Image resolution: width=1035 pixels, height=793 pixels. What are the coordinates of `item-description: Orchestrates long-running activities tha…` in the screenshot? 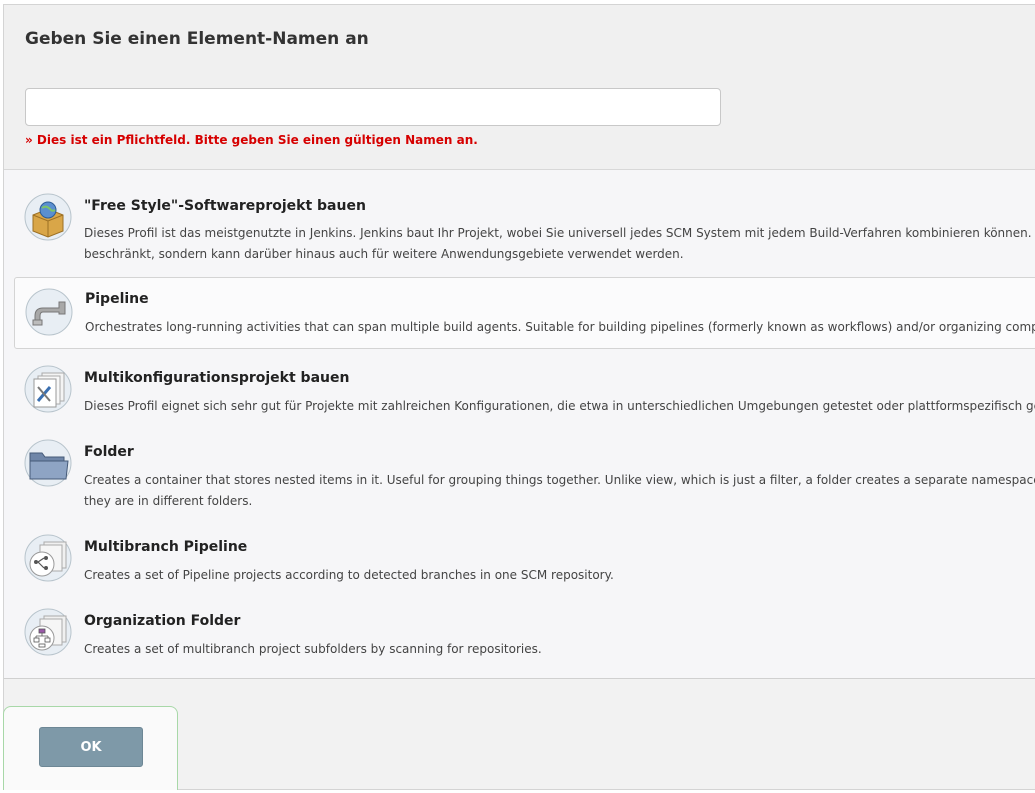 It's located at (560, 327).